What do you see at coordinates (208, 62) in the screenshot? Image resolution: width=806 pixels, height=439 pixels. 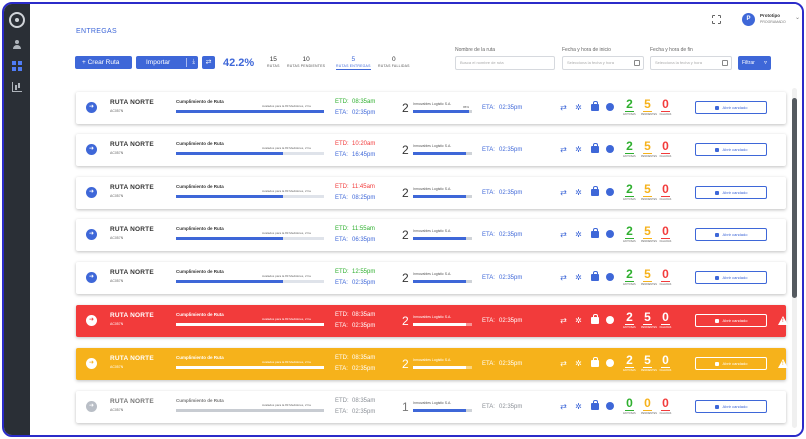 I see `route-icon-button: ⇄` at bounding box center [208, 62].